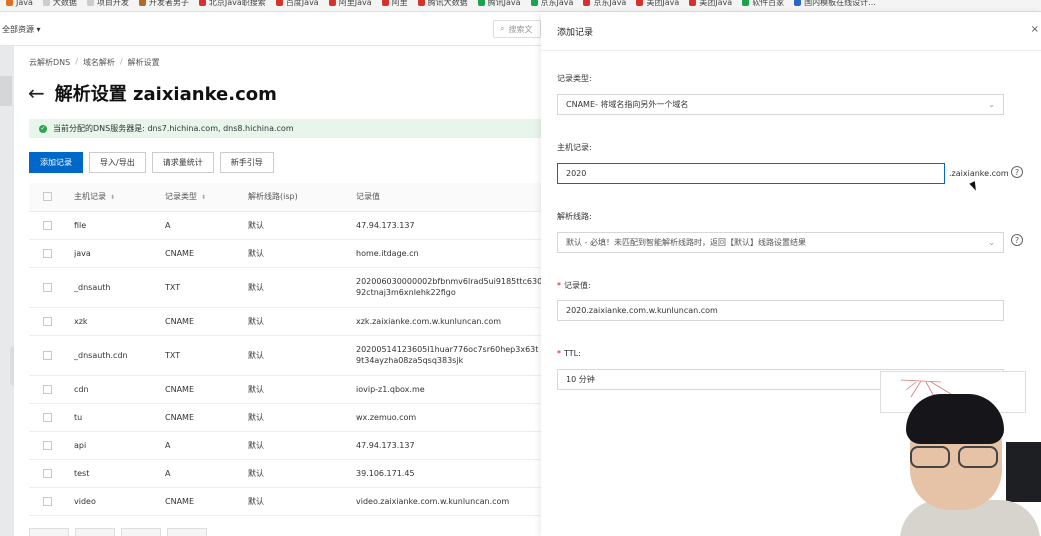 This screenshot has height=536, width=1041. Describe the element at coordinates (19, 3) in the screenshot. I see `bookmark-item: Java` at that location.